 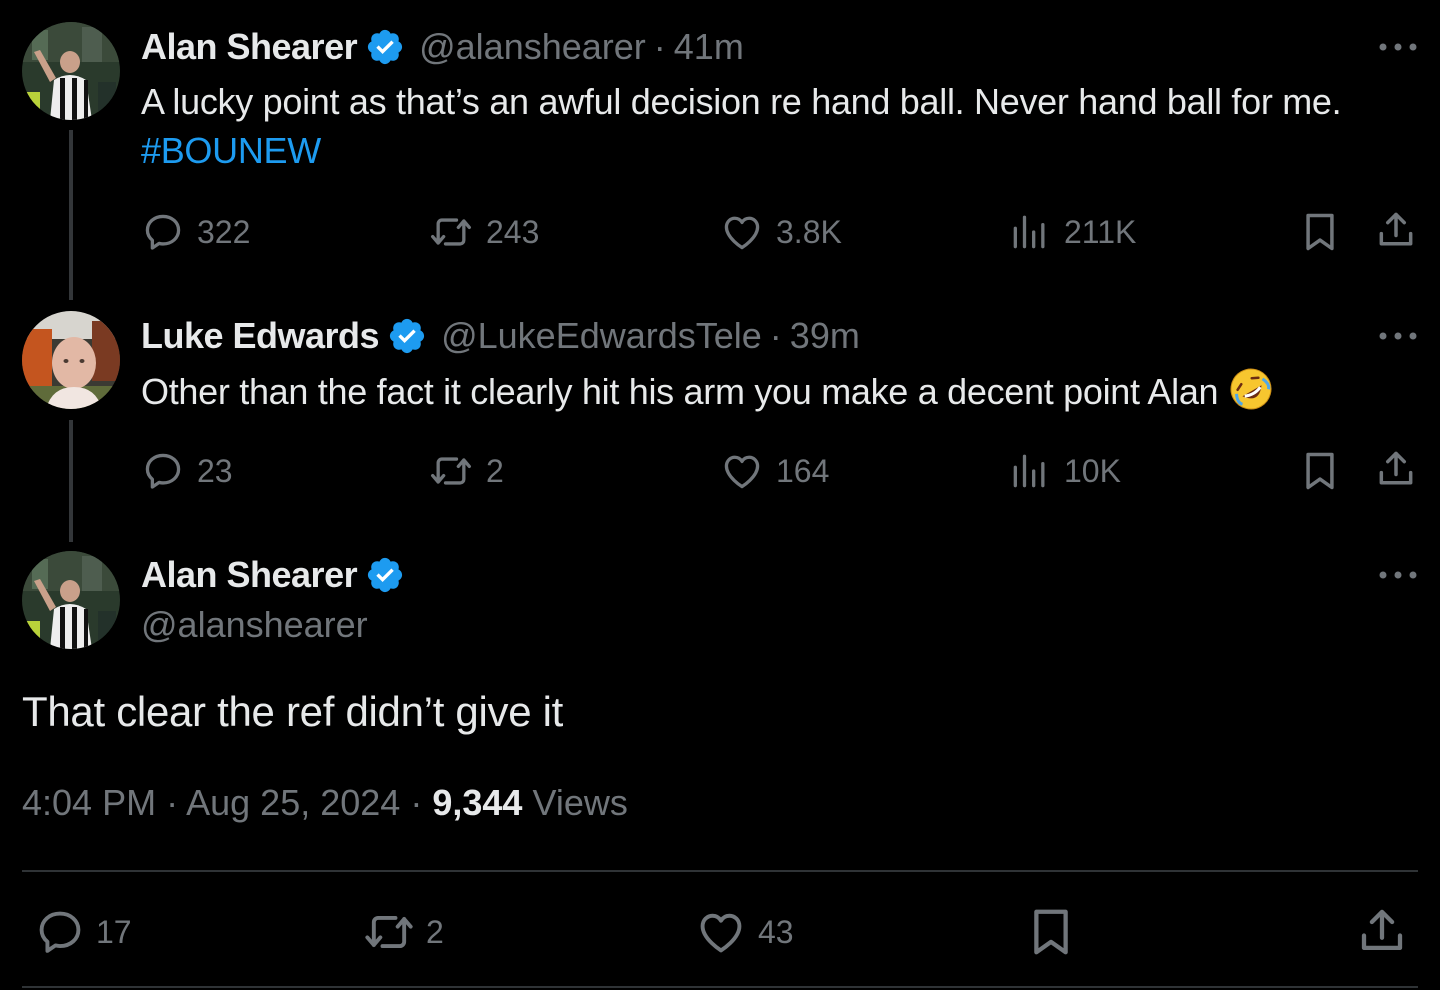 I want to click on repost-count: 243, so click(x=513, y=231).